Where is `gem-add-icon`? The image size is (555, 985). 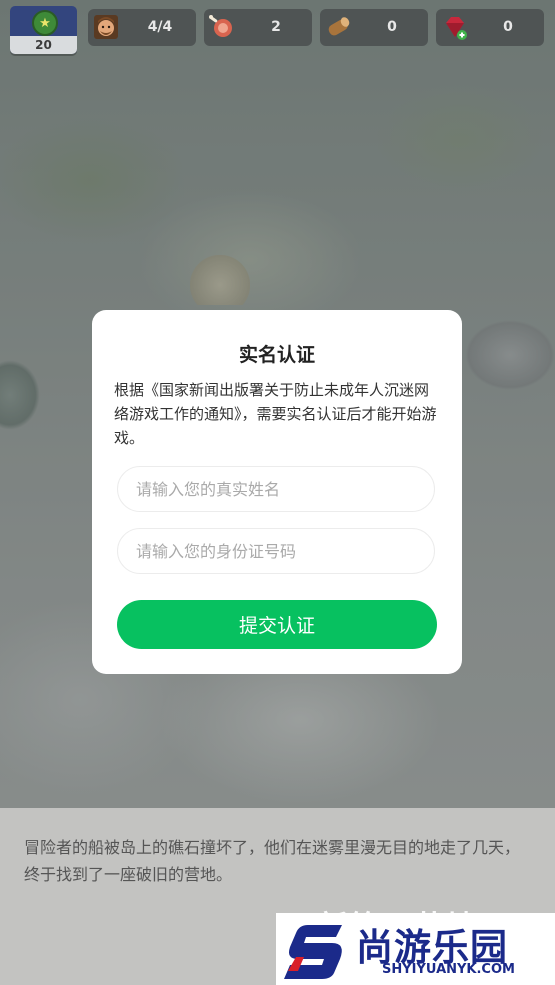 gem-add-icon is located at coordinates (456, 28).